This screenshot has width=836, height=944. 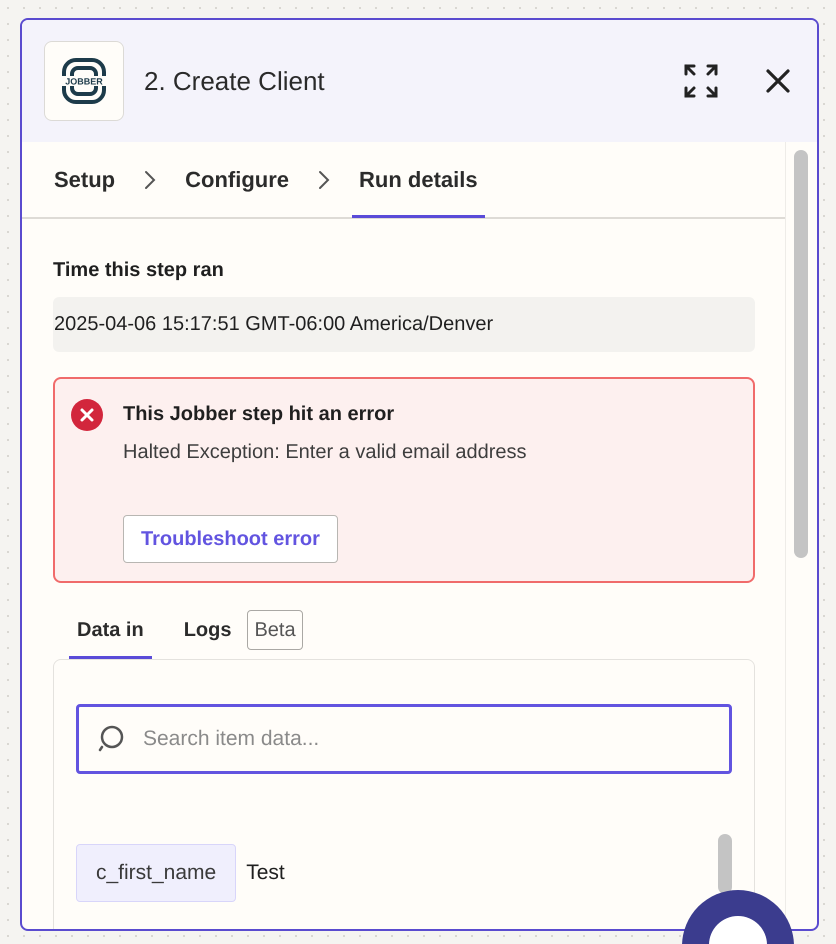 What do you see at coordinates (237, 179) in the screenshot?
I see `step-tab: Configure` at bounding box center [237, 179].